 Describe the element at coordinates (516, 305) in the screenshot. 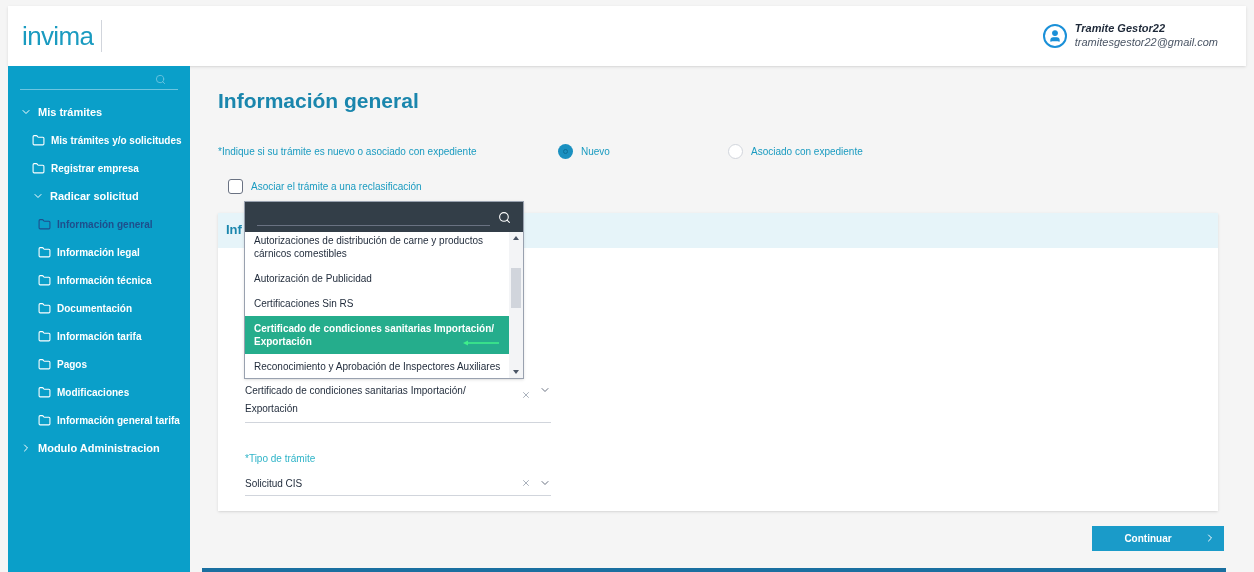

I see `scrollbar` at that location.